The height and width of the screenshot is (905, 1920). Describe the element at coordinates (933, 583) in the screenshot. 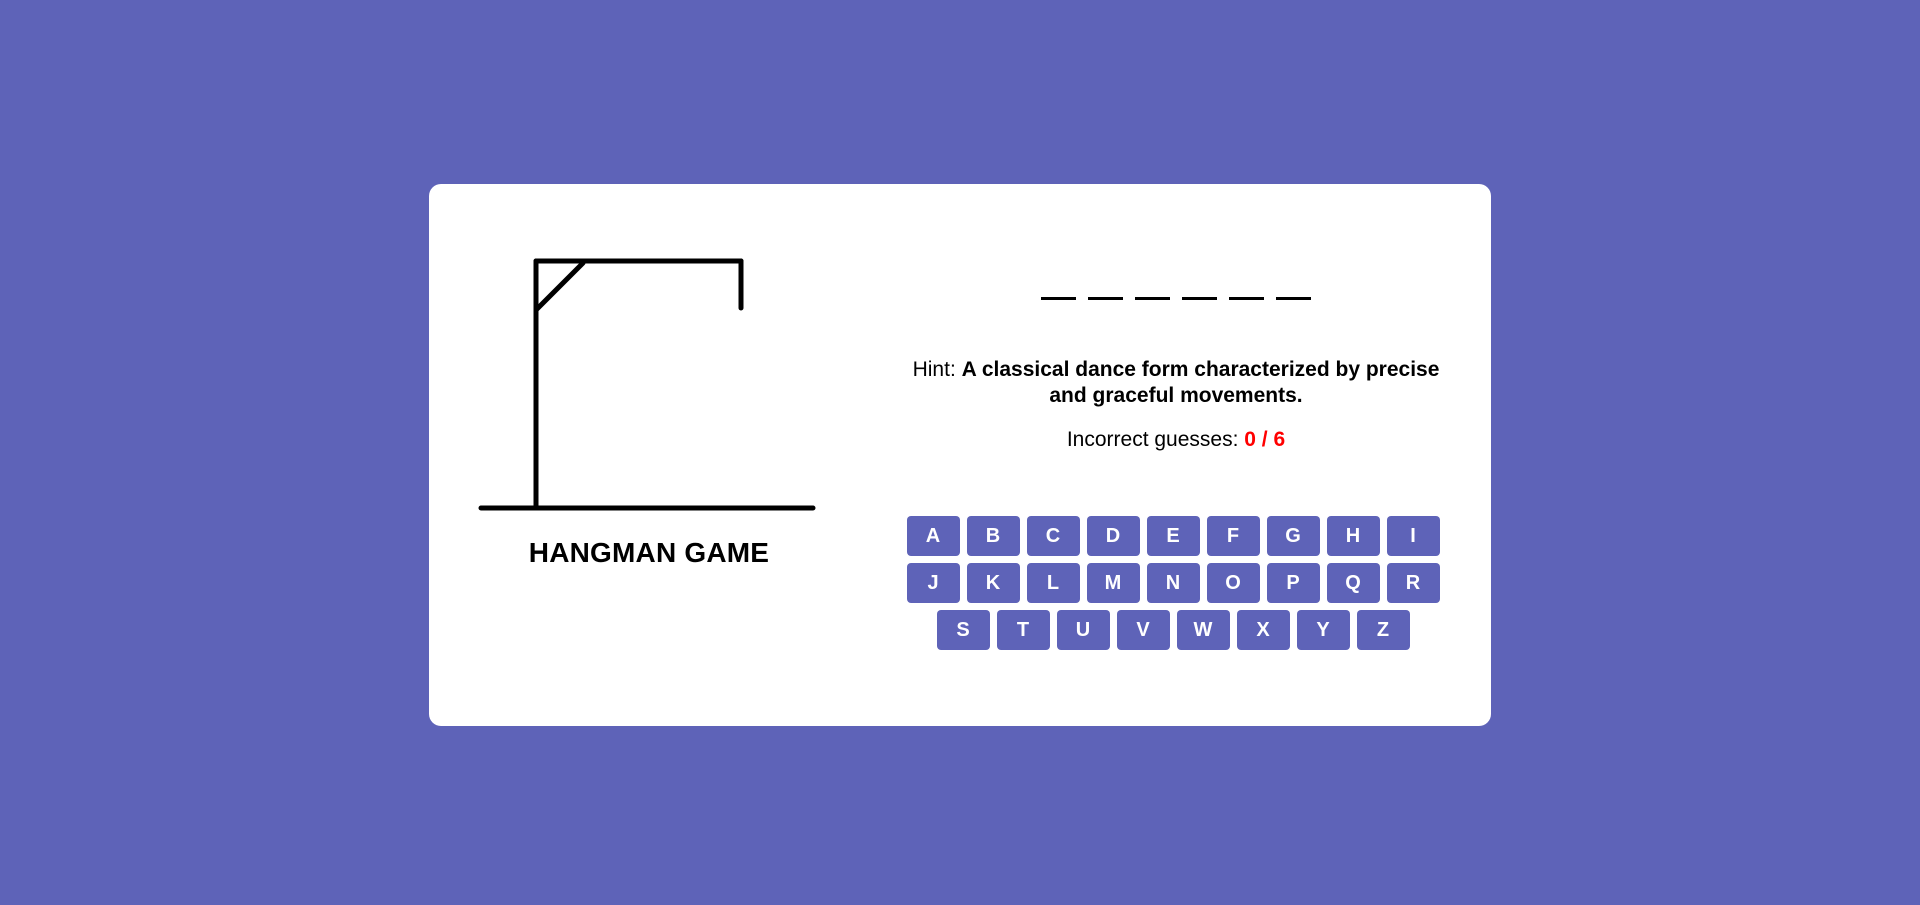

I see `key-j: J` at that location.